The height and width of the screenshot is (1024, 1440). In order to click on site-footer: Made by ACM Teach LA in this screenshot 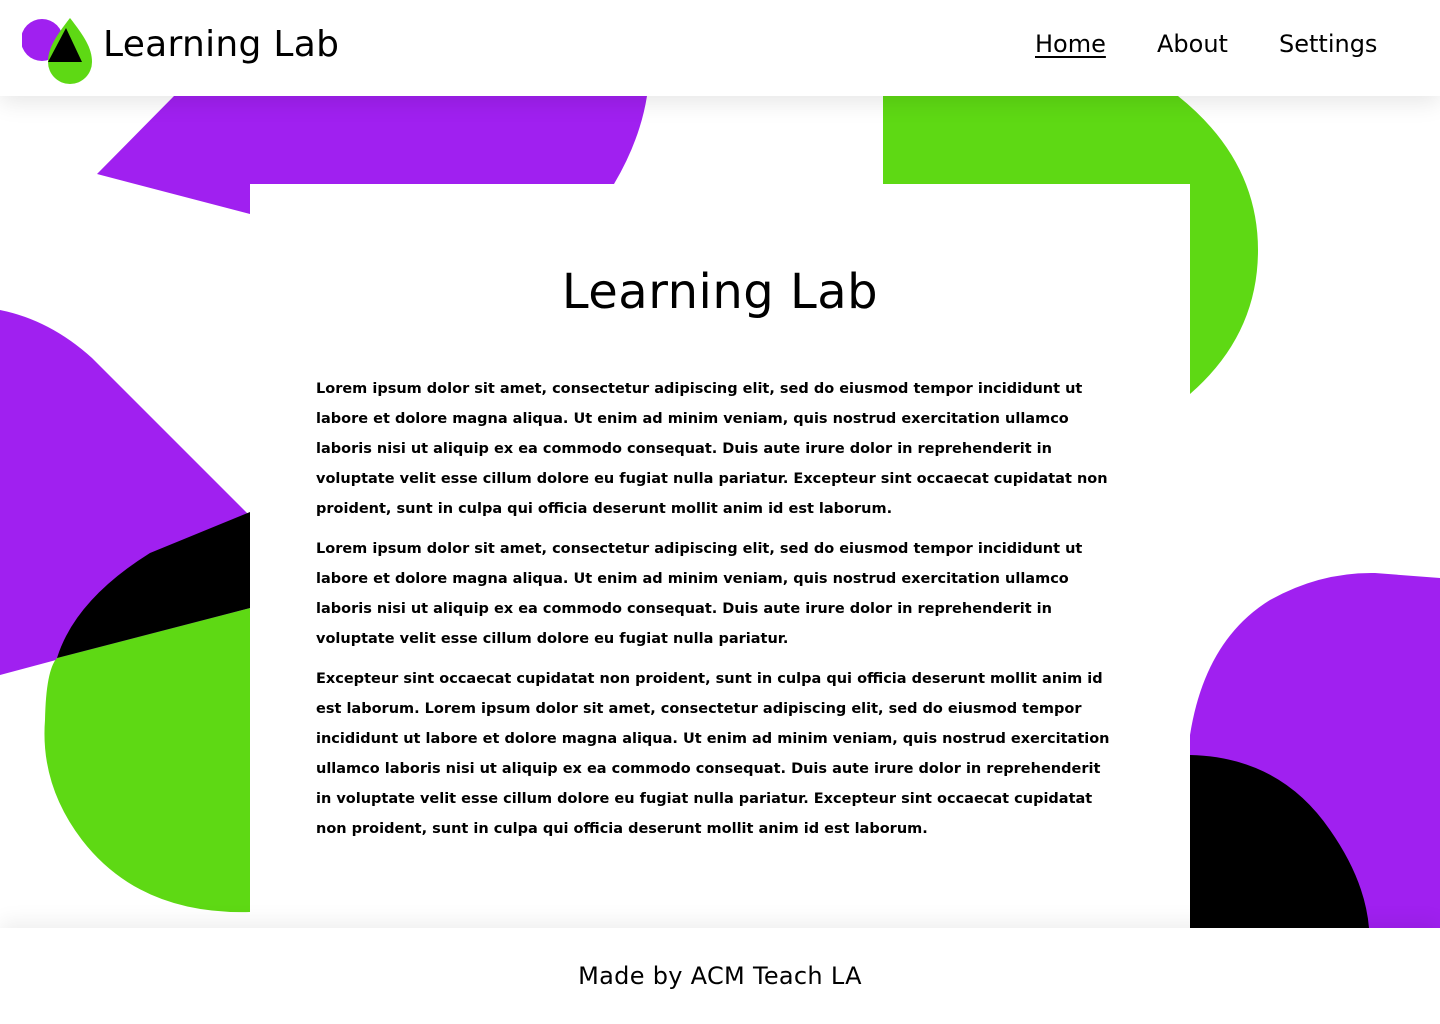, I will do `click(720, 976)`.